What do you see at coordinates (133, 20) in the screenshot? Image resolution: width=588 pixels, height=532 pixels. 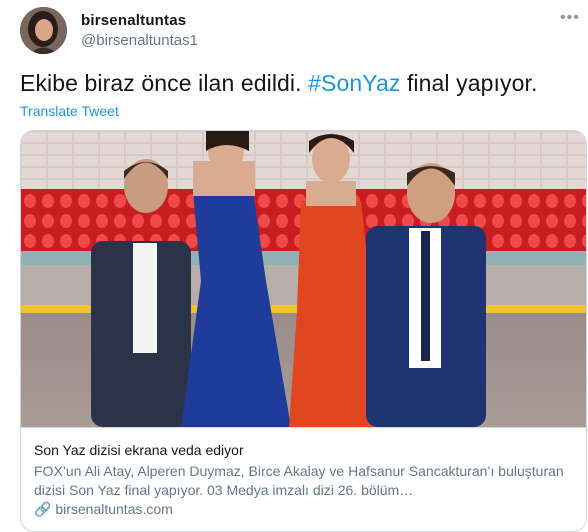 I see `author-display-name: birsenaltuntas` at bounding box center [133, 20].